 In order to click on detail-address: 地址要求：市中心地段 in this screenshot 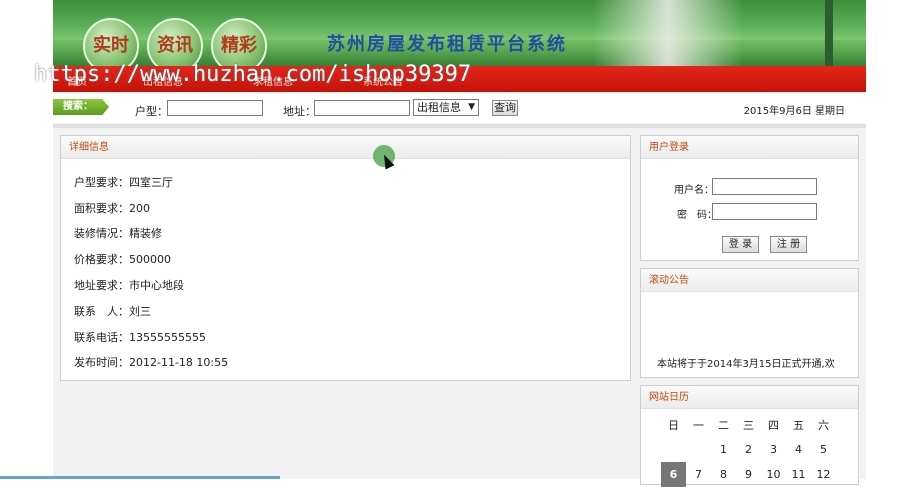, I will do `click(129, 285)`.